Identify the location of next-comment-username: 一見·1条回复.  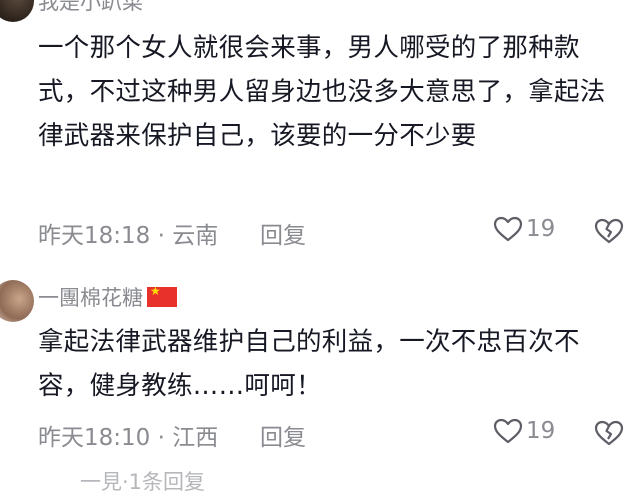
(142, 481).